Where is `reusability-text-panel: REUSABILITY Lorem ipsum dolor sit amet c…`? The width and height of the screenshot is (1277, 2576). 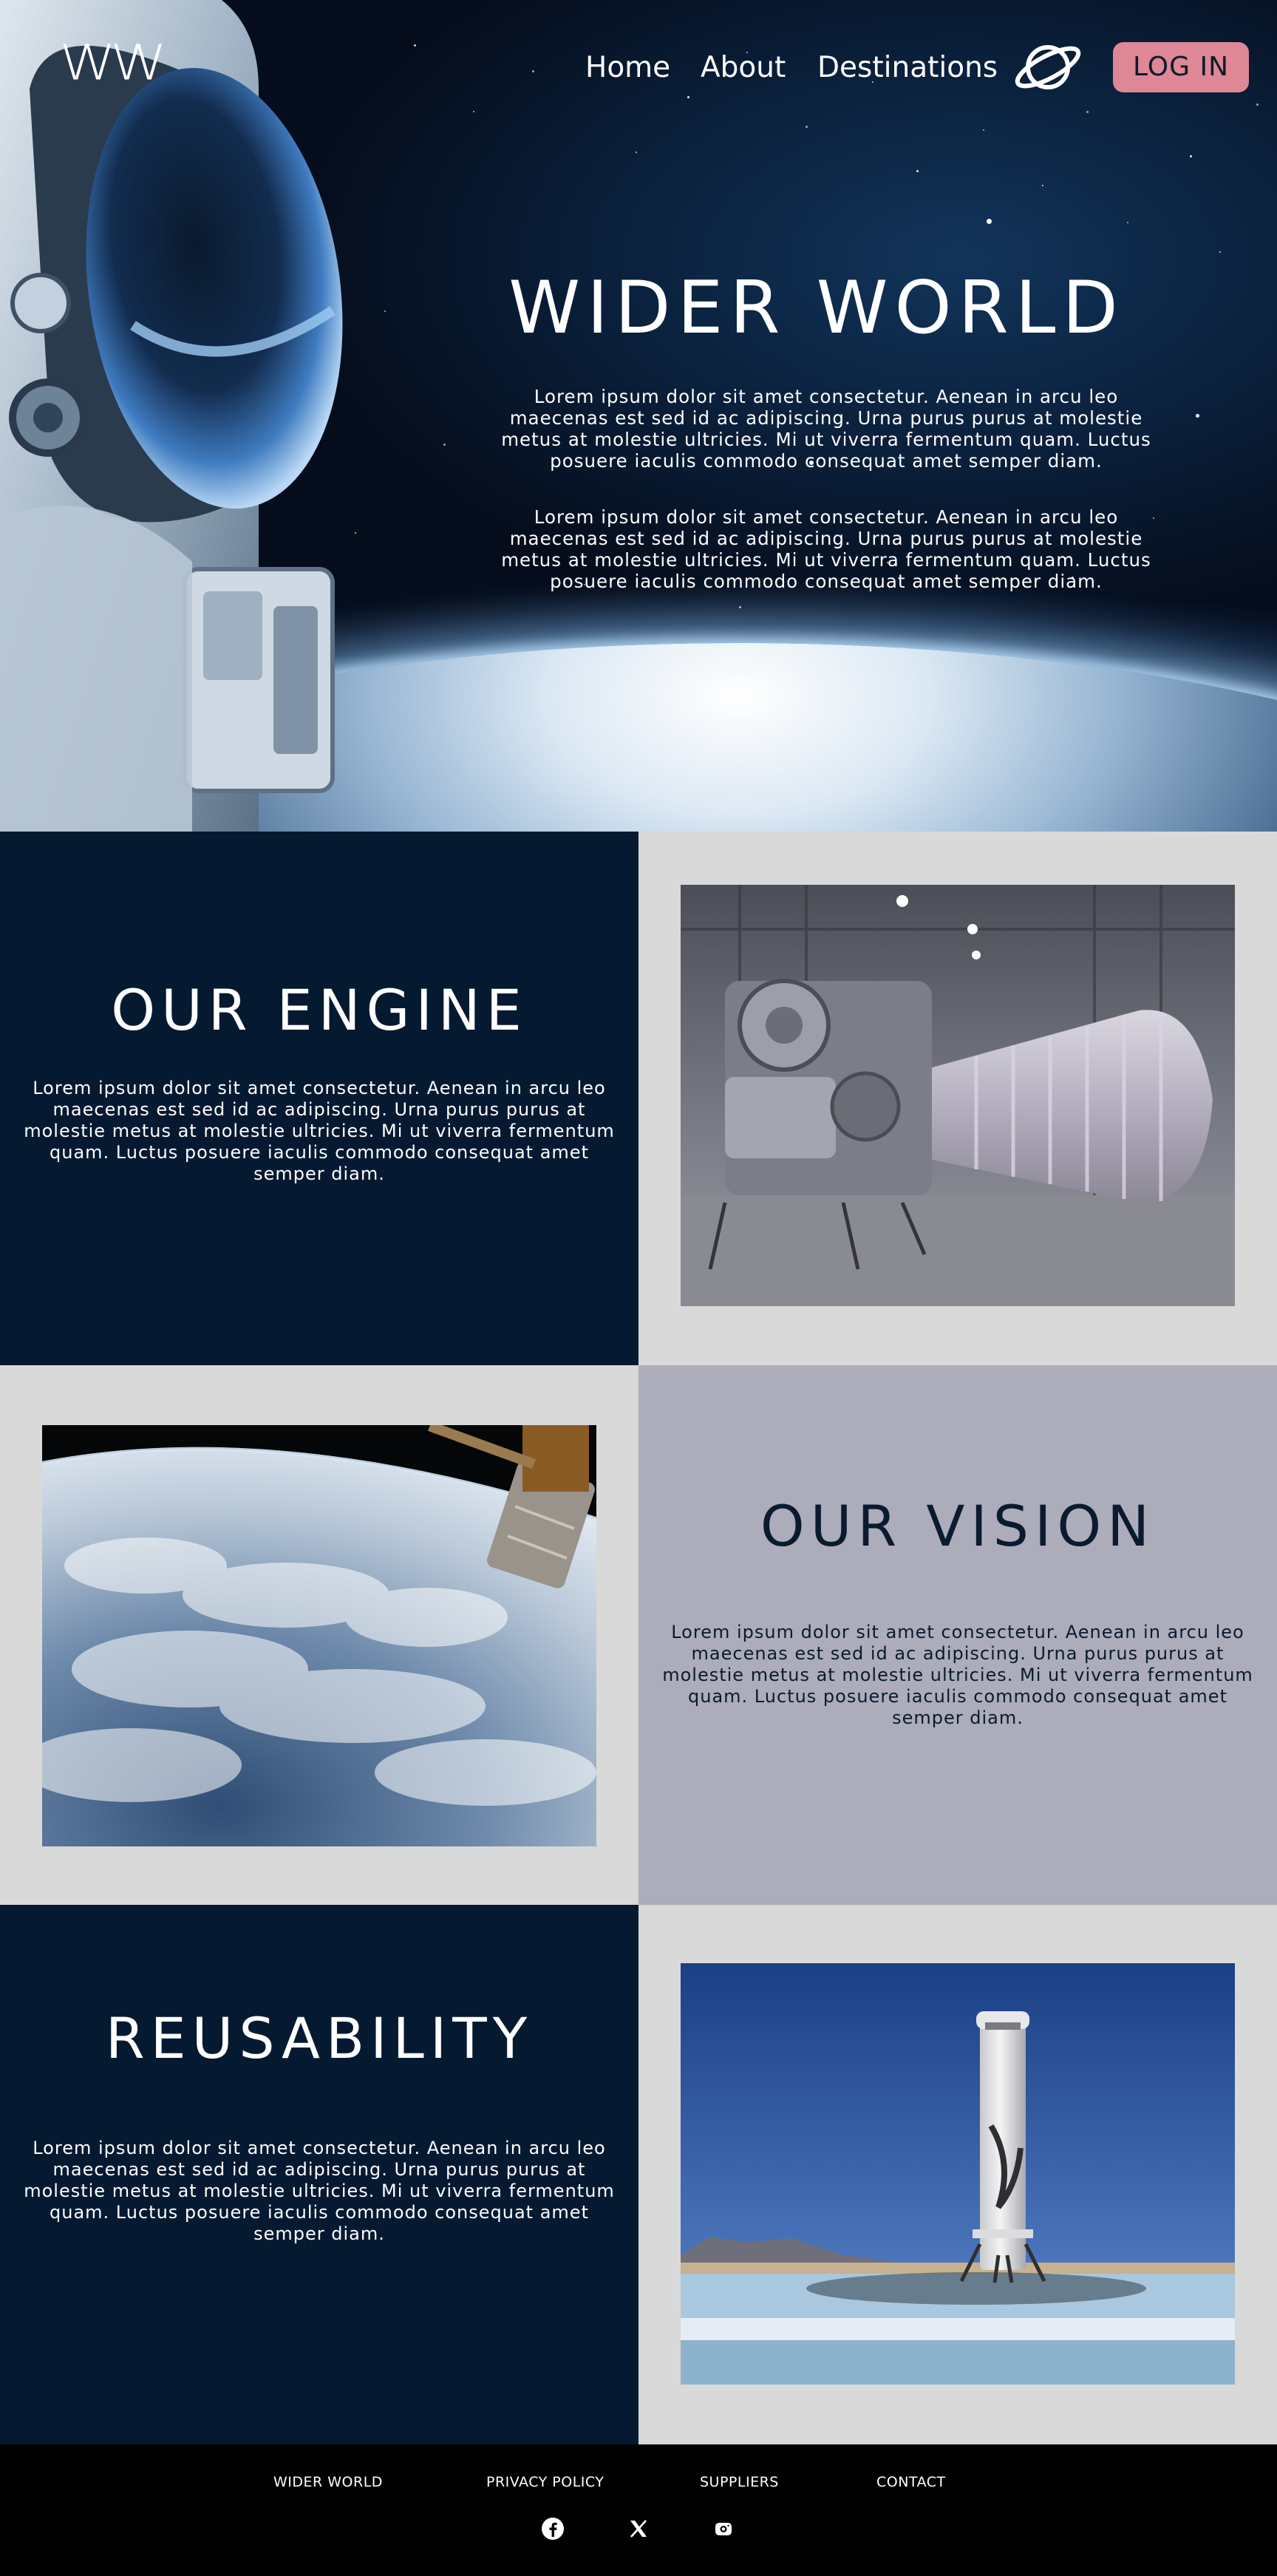
reusability-text-panel: REUSABILITY Lorem ipsum dolor sit amet c… is located at coordinates (319, 2174).